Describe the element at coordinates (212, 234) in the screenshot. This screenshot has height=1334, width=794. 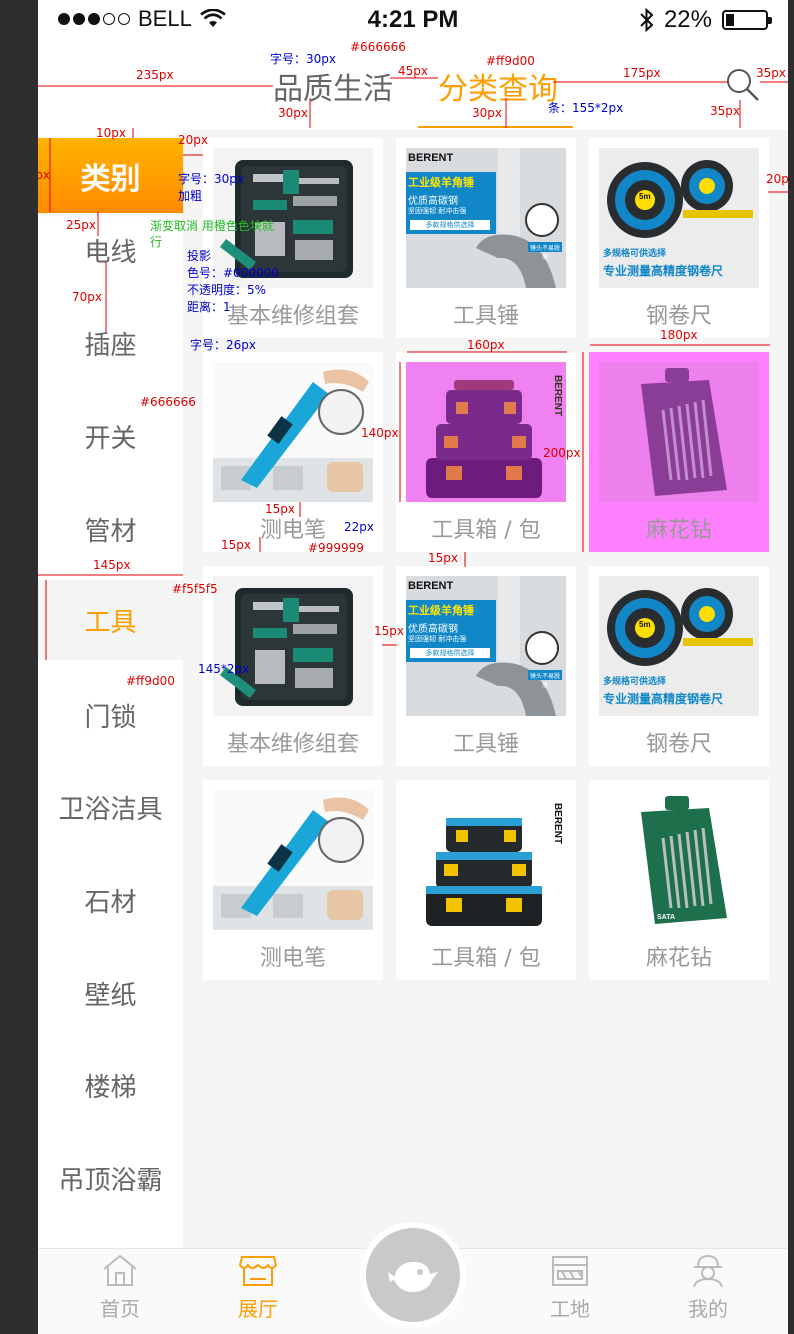
I see `spec-gradient-note: 渐变取消 用橙色色块就行` at that location.